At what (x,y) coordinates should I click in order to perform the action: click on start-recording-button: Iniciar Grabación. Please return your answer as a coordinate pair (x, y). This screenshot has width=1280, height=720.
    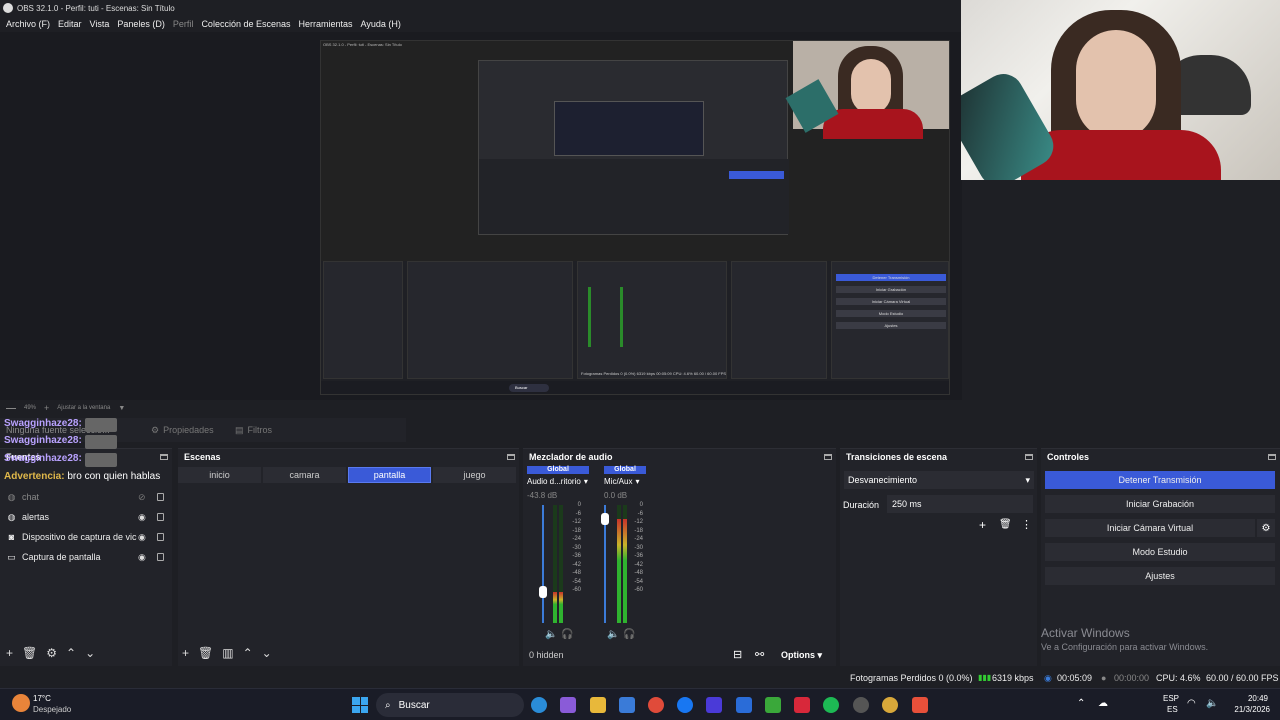
    Looking at the image, I should click on (1160, 504).